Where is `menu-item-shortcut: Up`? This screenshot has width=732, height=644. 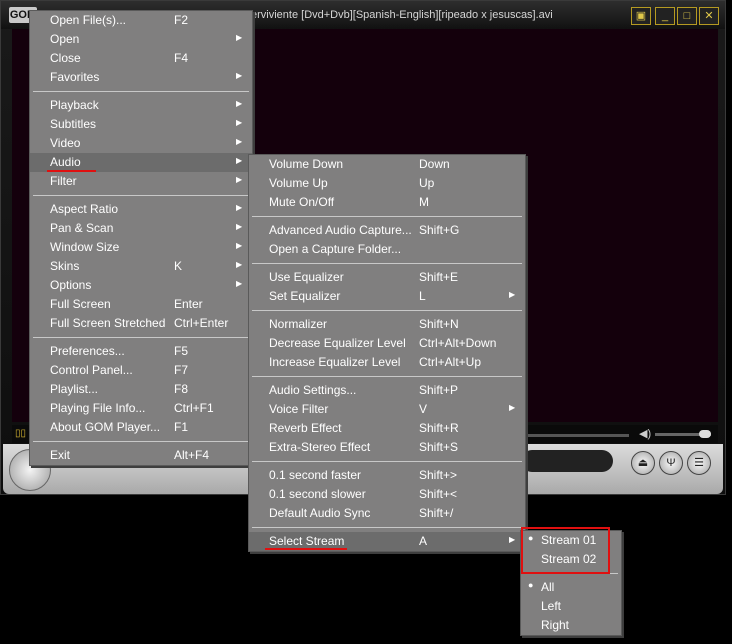
menu-item-shortcut: Up is located at coordinates (427, 183).